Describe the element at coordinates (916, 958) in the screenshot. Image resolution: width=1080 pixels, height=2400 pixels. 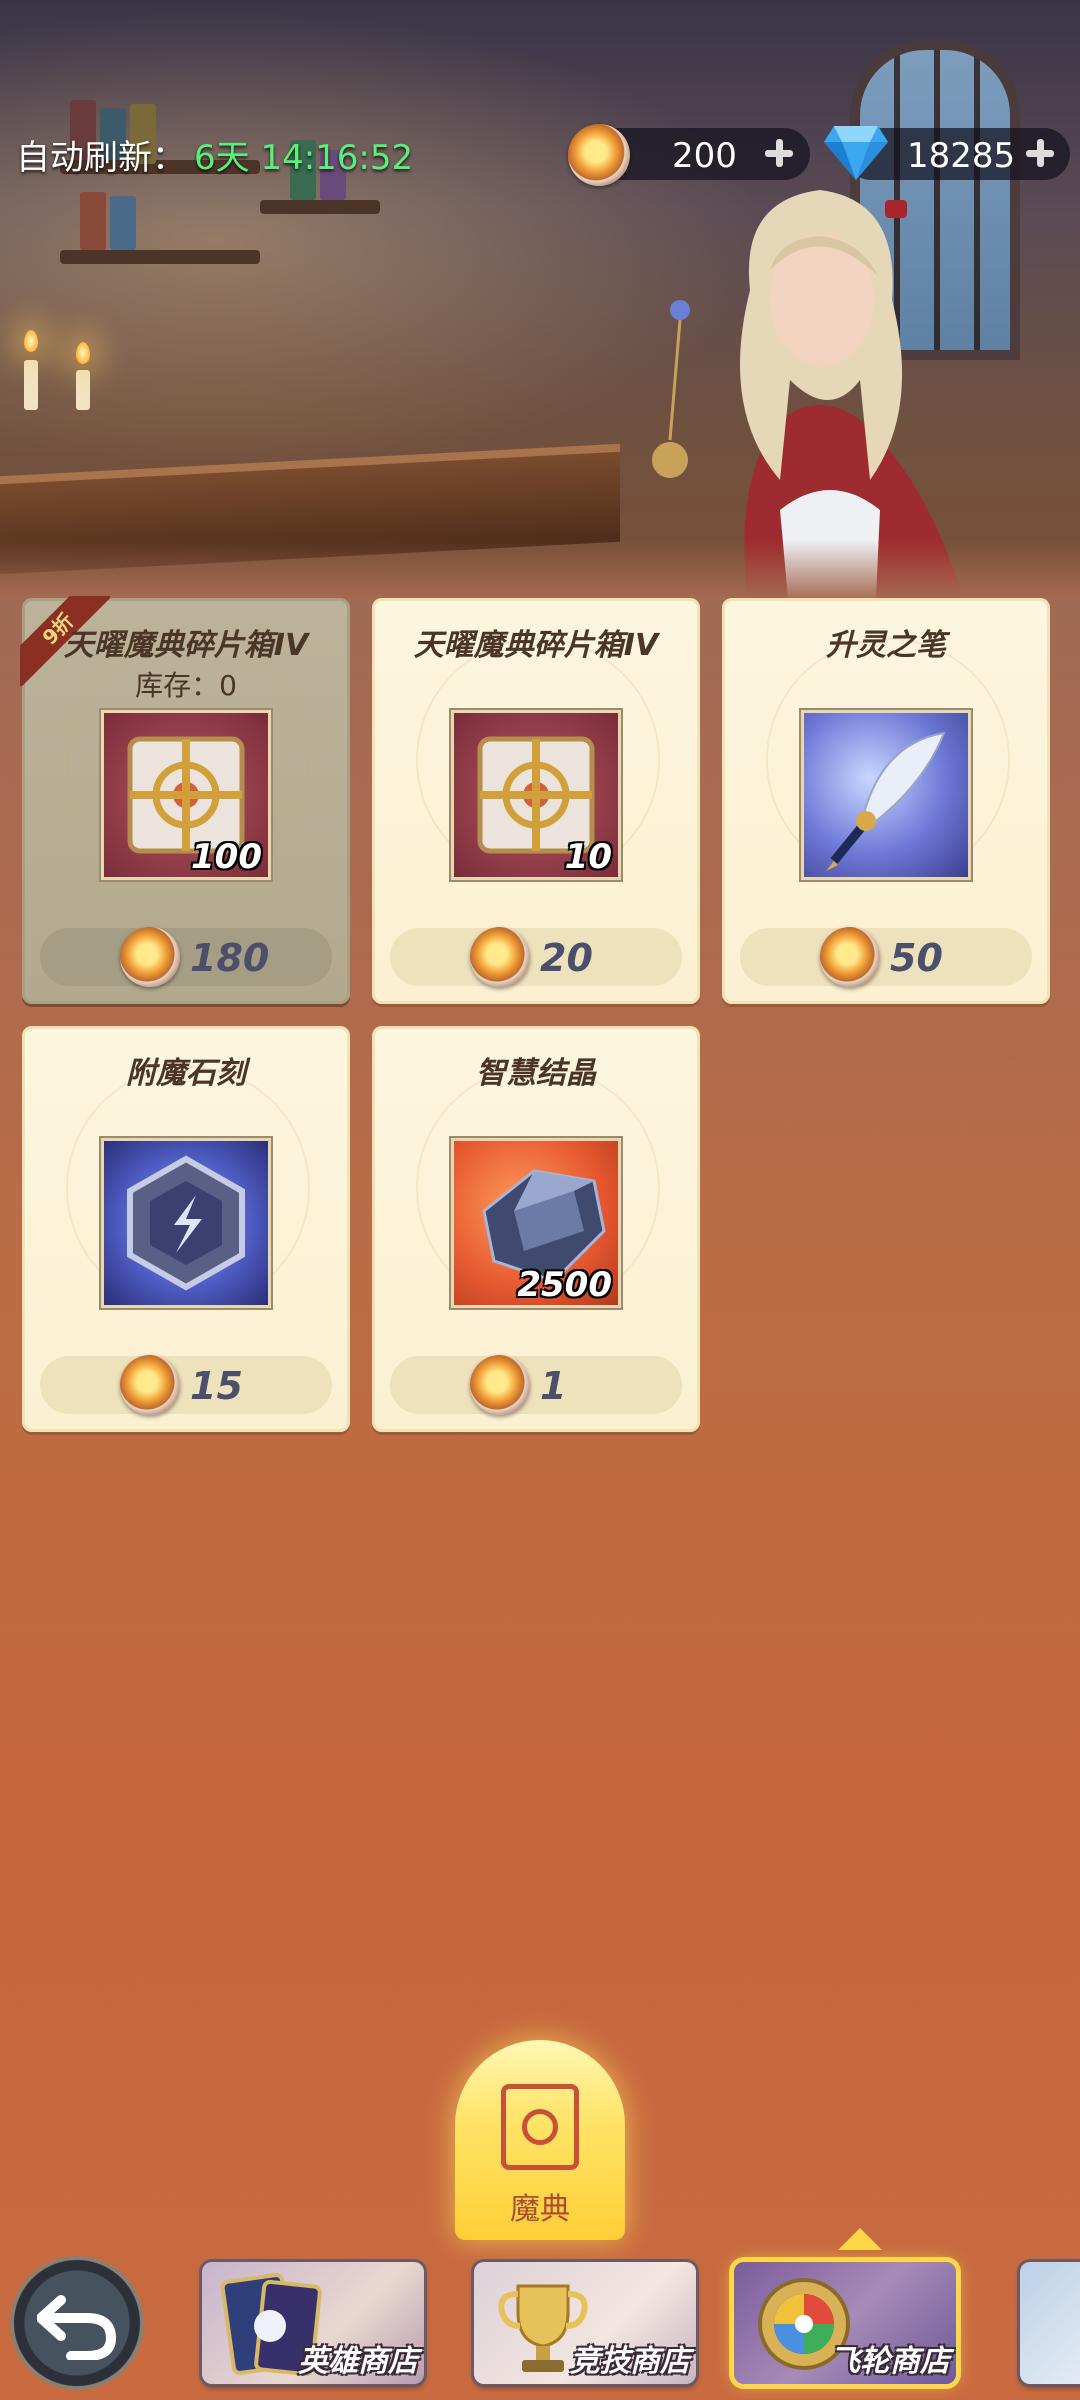
I see `price-value: 50` at that location.